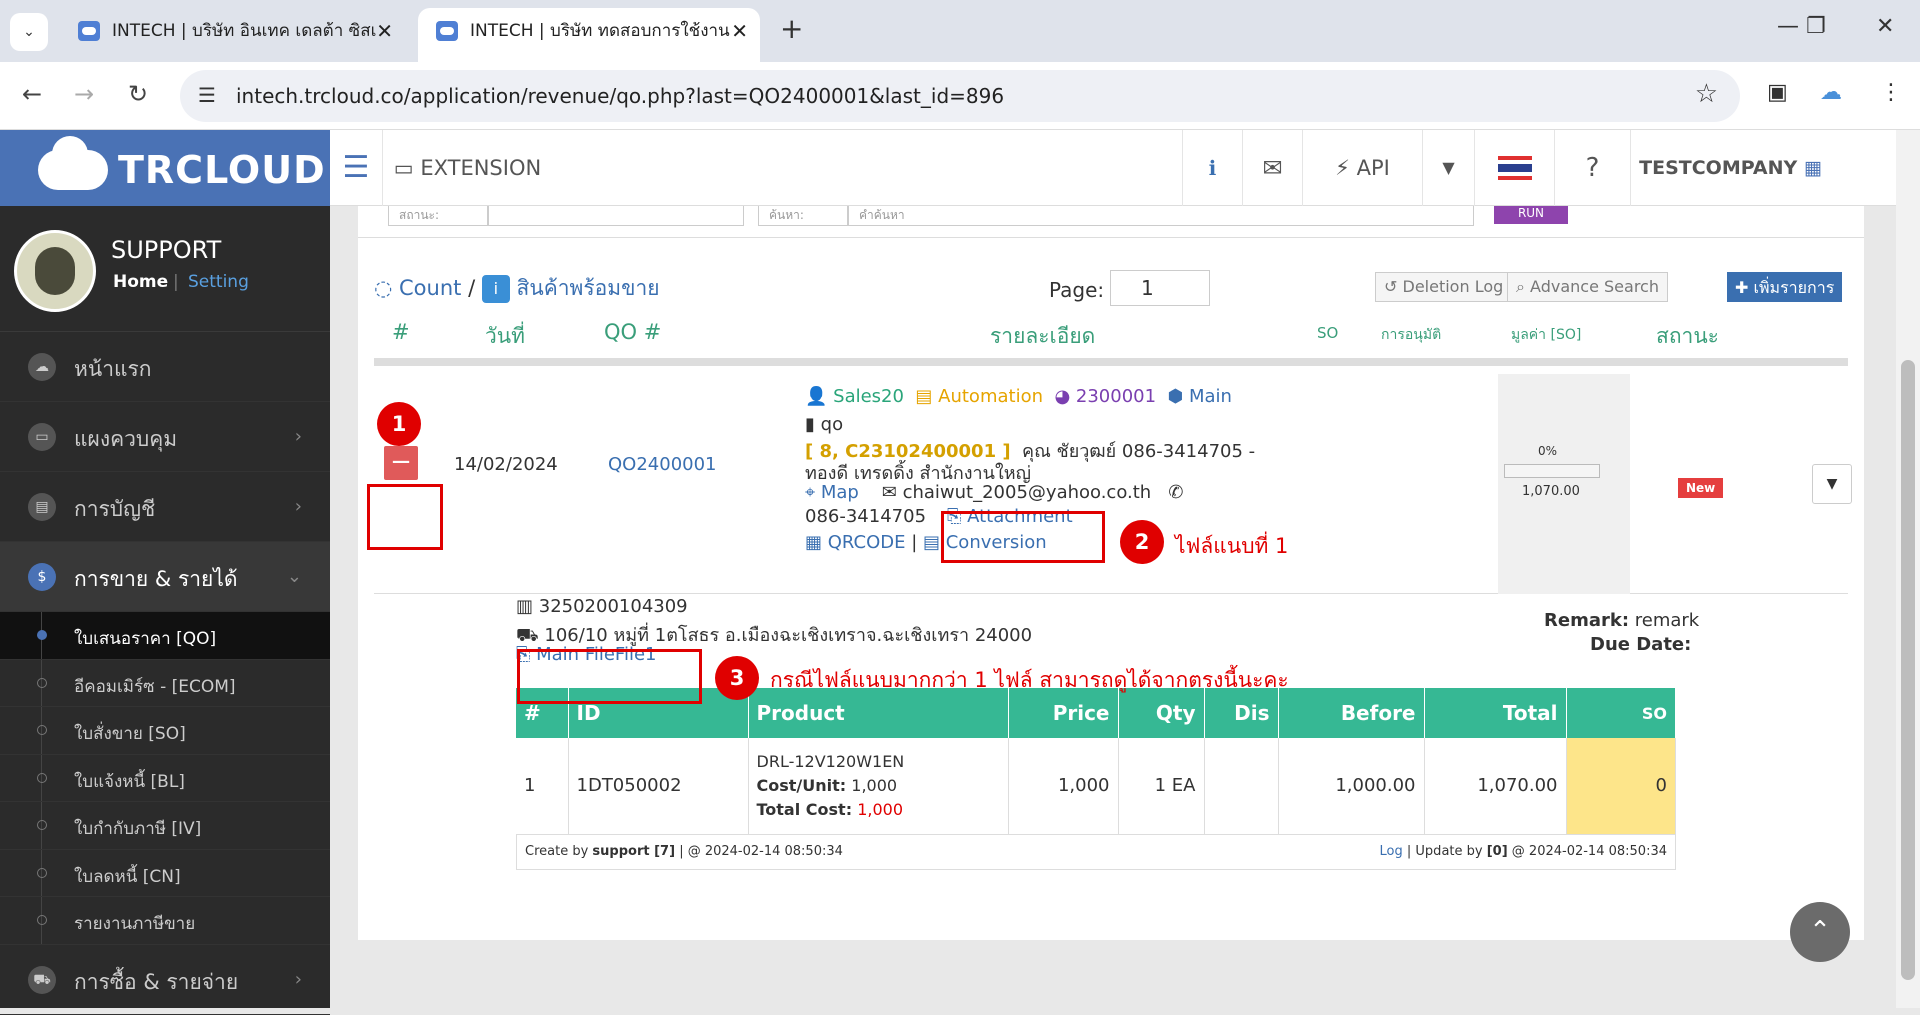  What do you see at coordinates (165, 577) in the screenshot?
I see `sidebar-item-sales: $ การขาย & รายได้ ⌄` at bounding box center [165, 577].